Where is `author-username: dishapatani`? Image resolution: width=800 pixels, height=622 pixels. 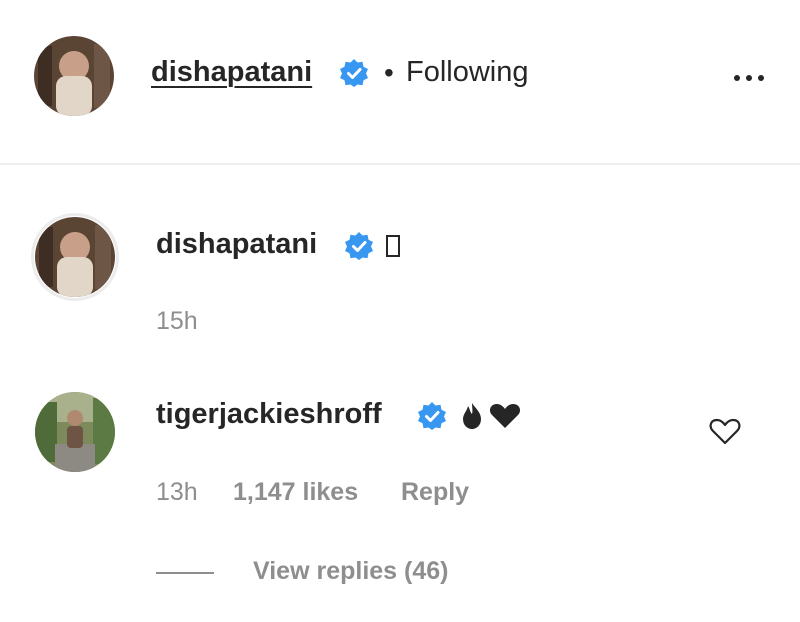 author-username: dishapatani is located at coordinates (231, 72).